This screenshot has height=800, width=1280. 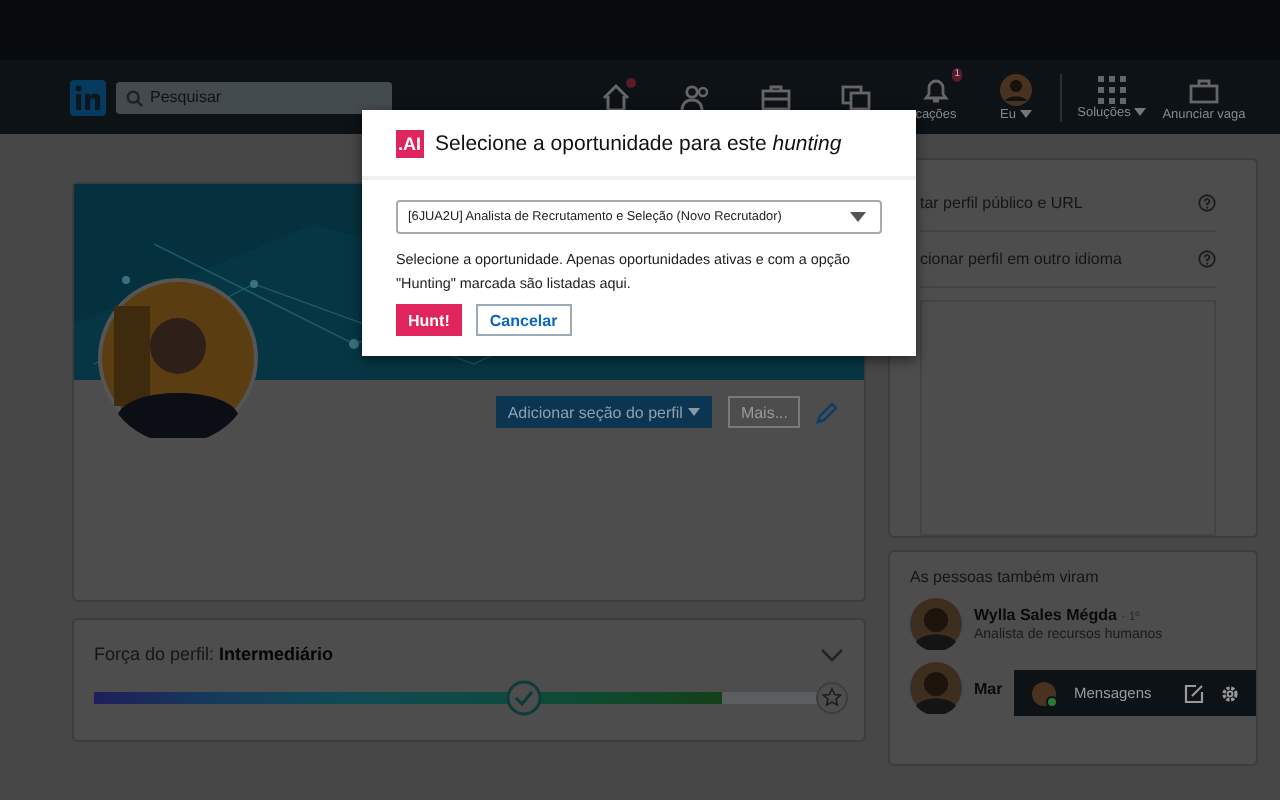 I want to click on avatar-icon, so click(x=1044, y=693).